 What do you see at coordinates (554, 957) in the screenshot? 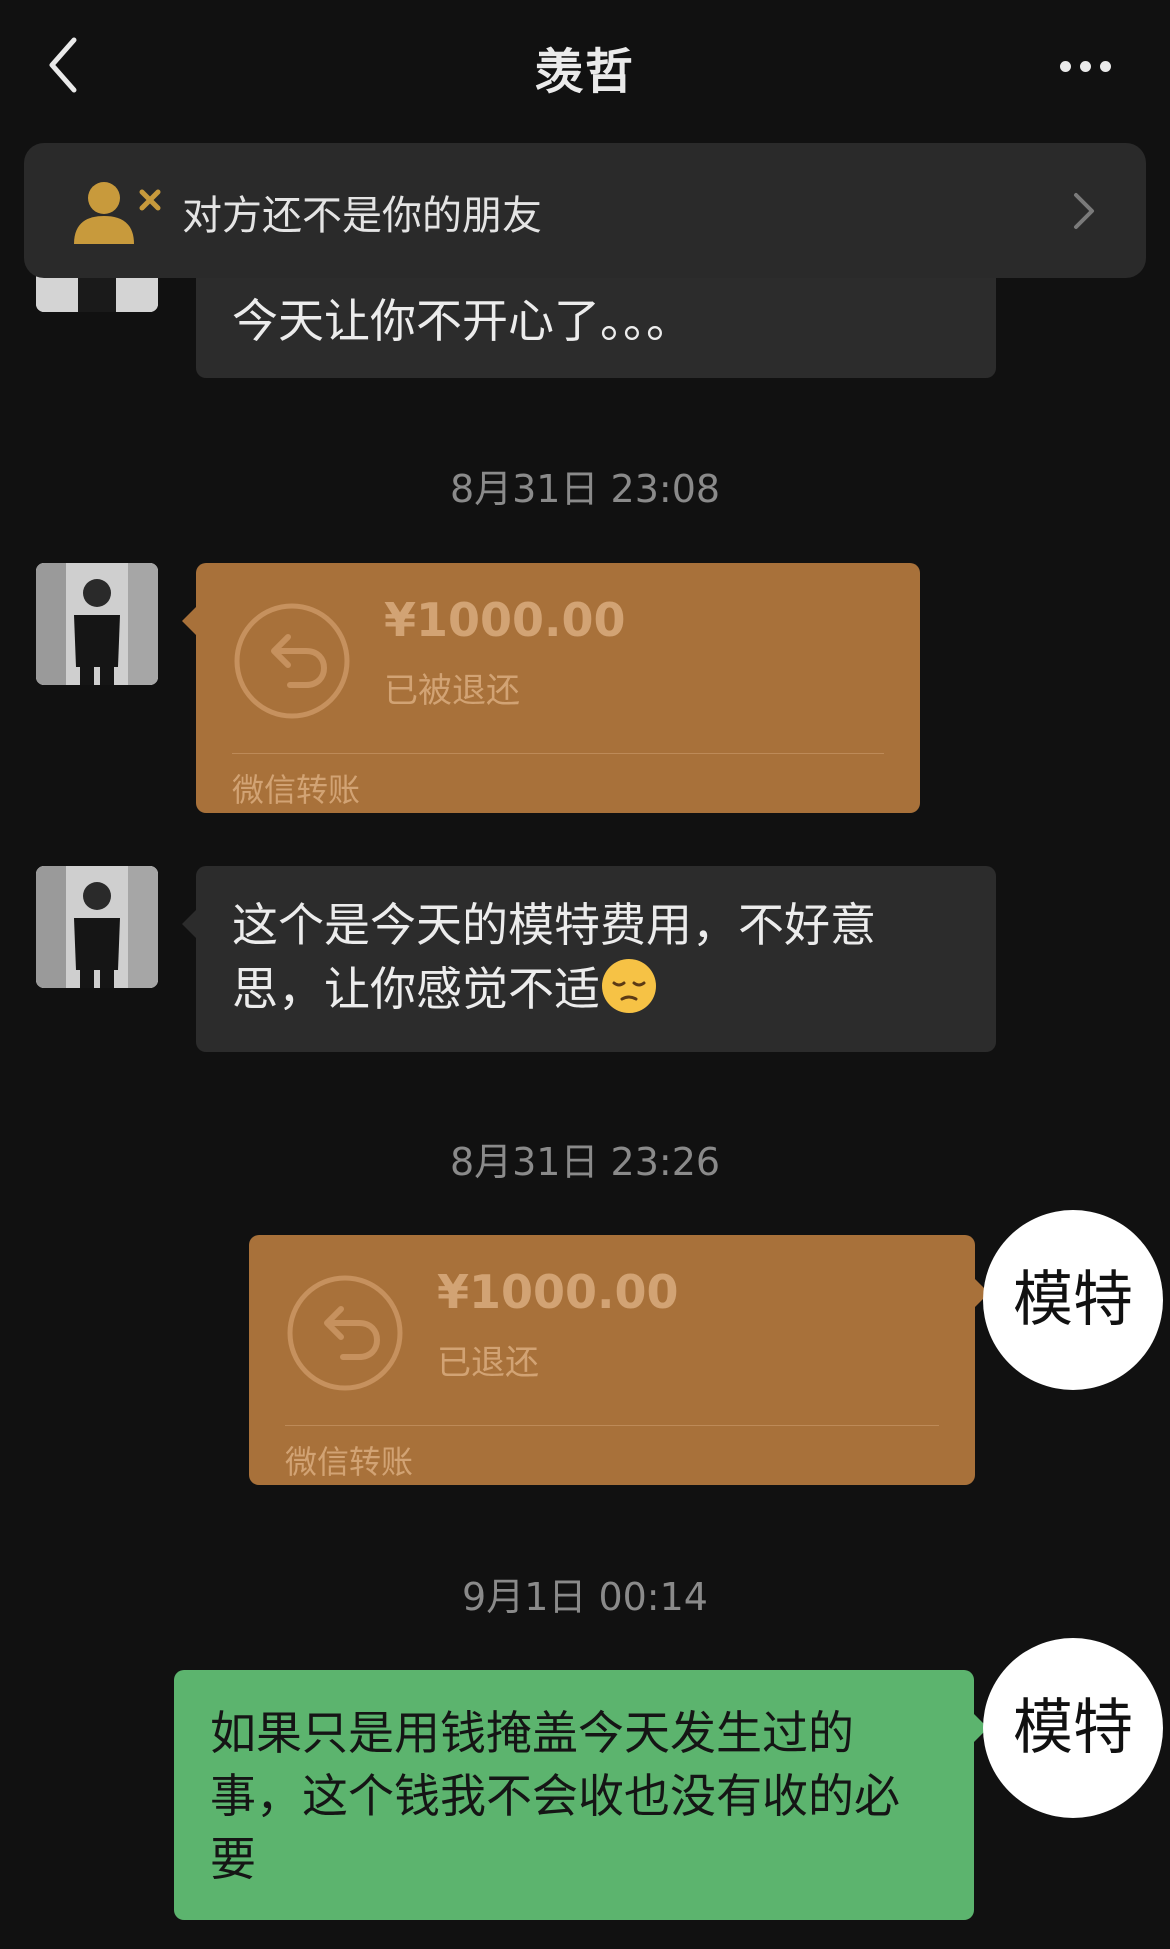
I see `message-text: 这个是今天的模特费用，不好意思，让你感觉不适` at bounding box center [554, 957].